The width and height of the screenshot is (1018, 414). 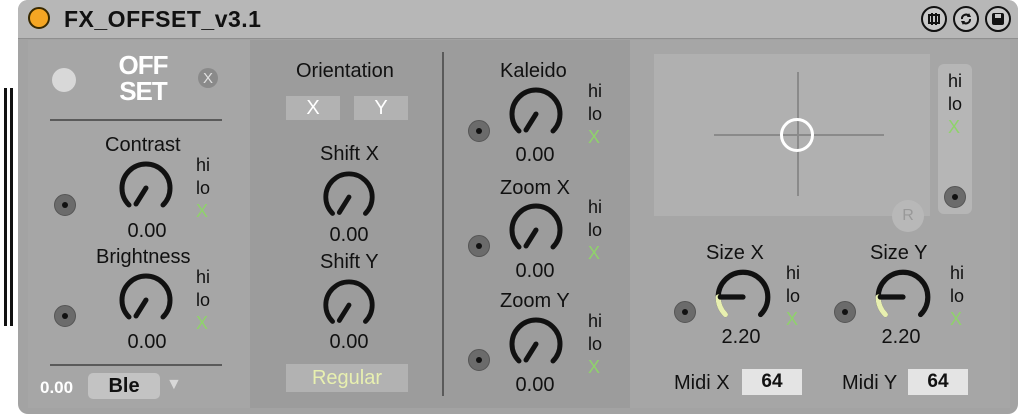 I want to click on xy-hilo: hi lo X, so click(x=955, y=104).